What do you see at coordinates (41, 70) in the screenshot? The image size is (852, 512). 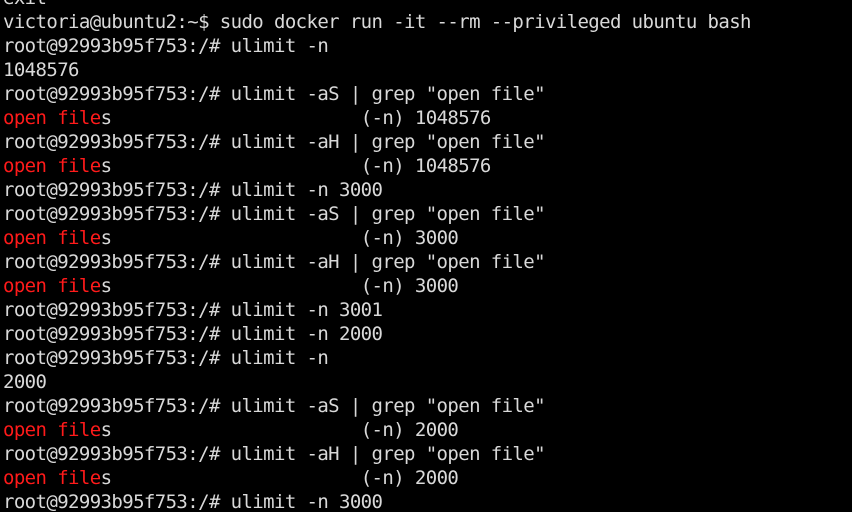 I see `terminal-line-text: 1048576` at bounding box center [41, 70].